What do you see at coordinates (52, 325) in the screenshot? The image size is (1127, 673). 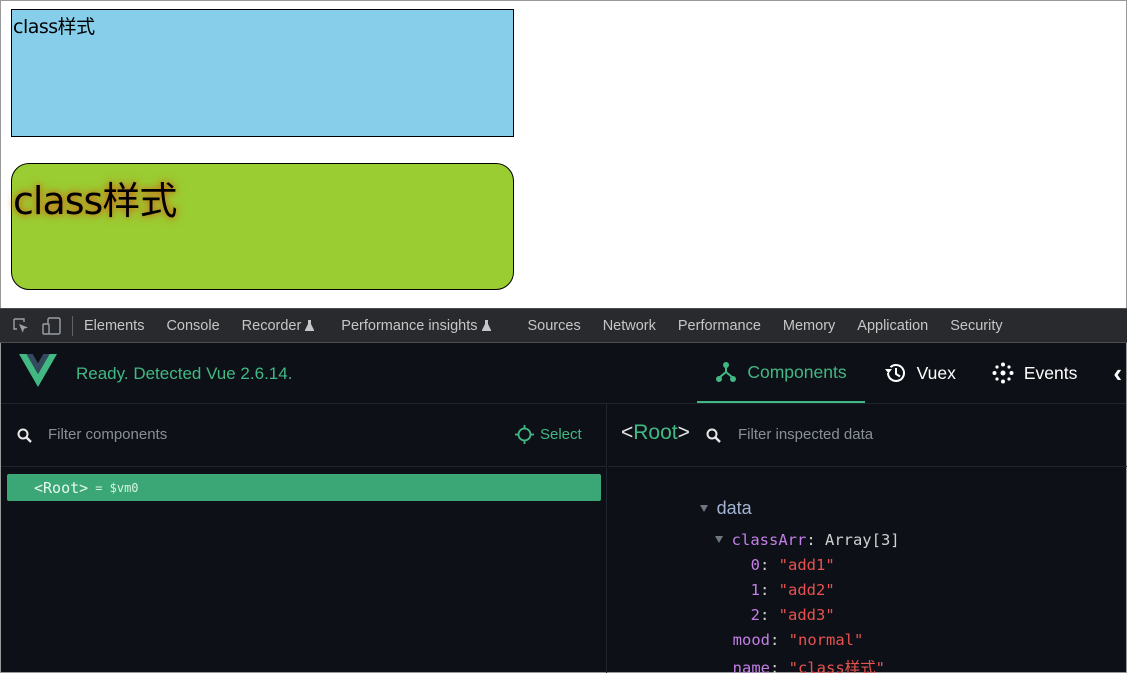 I see `device-toolbar-icon` at bounding box center [52, 325].